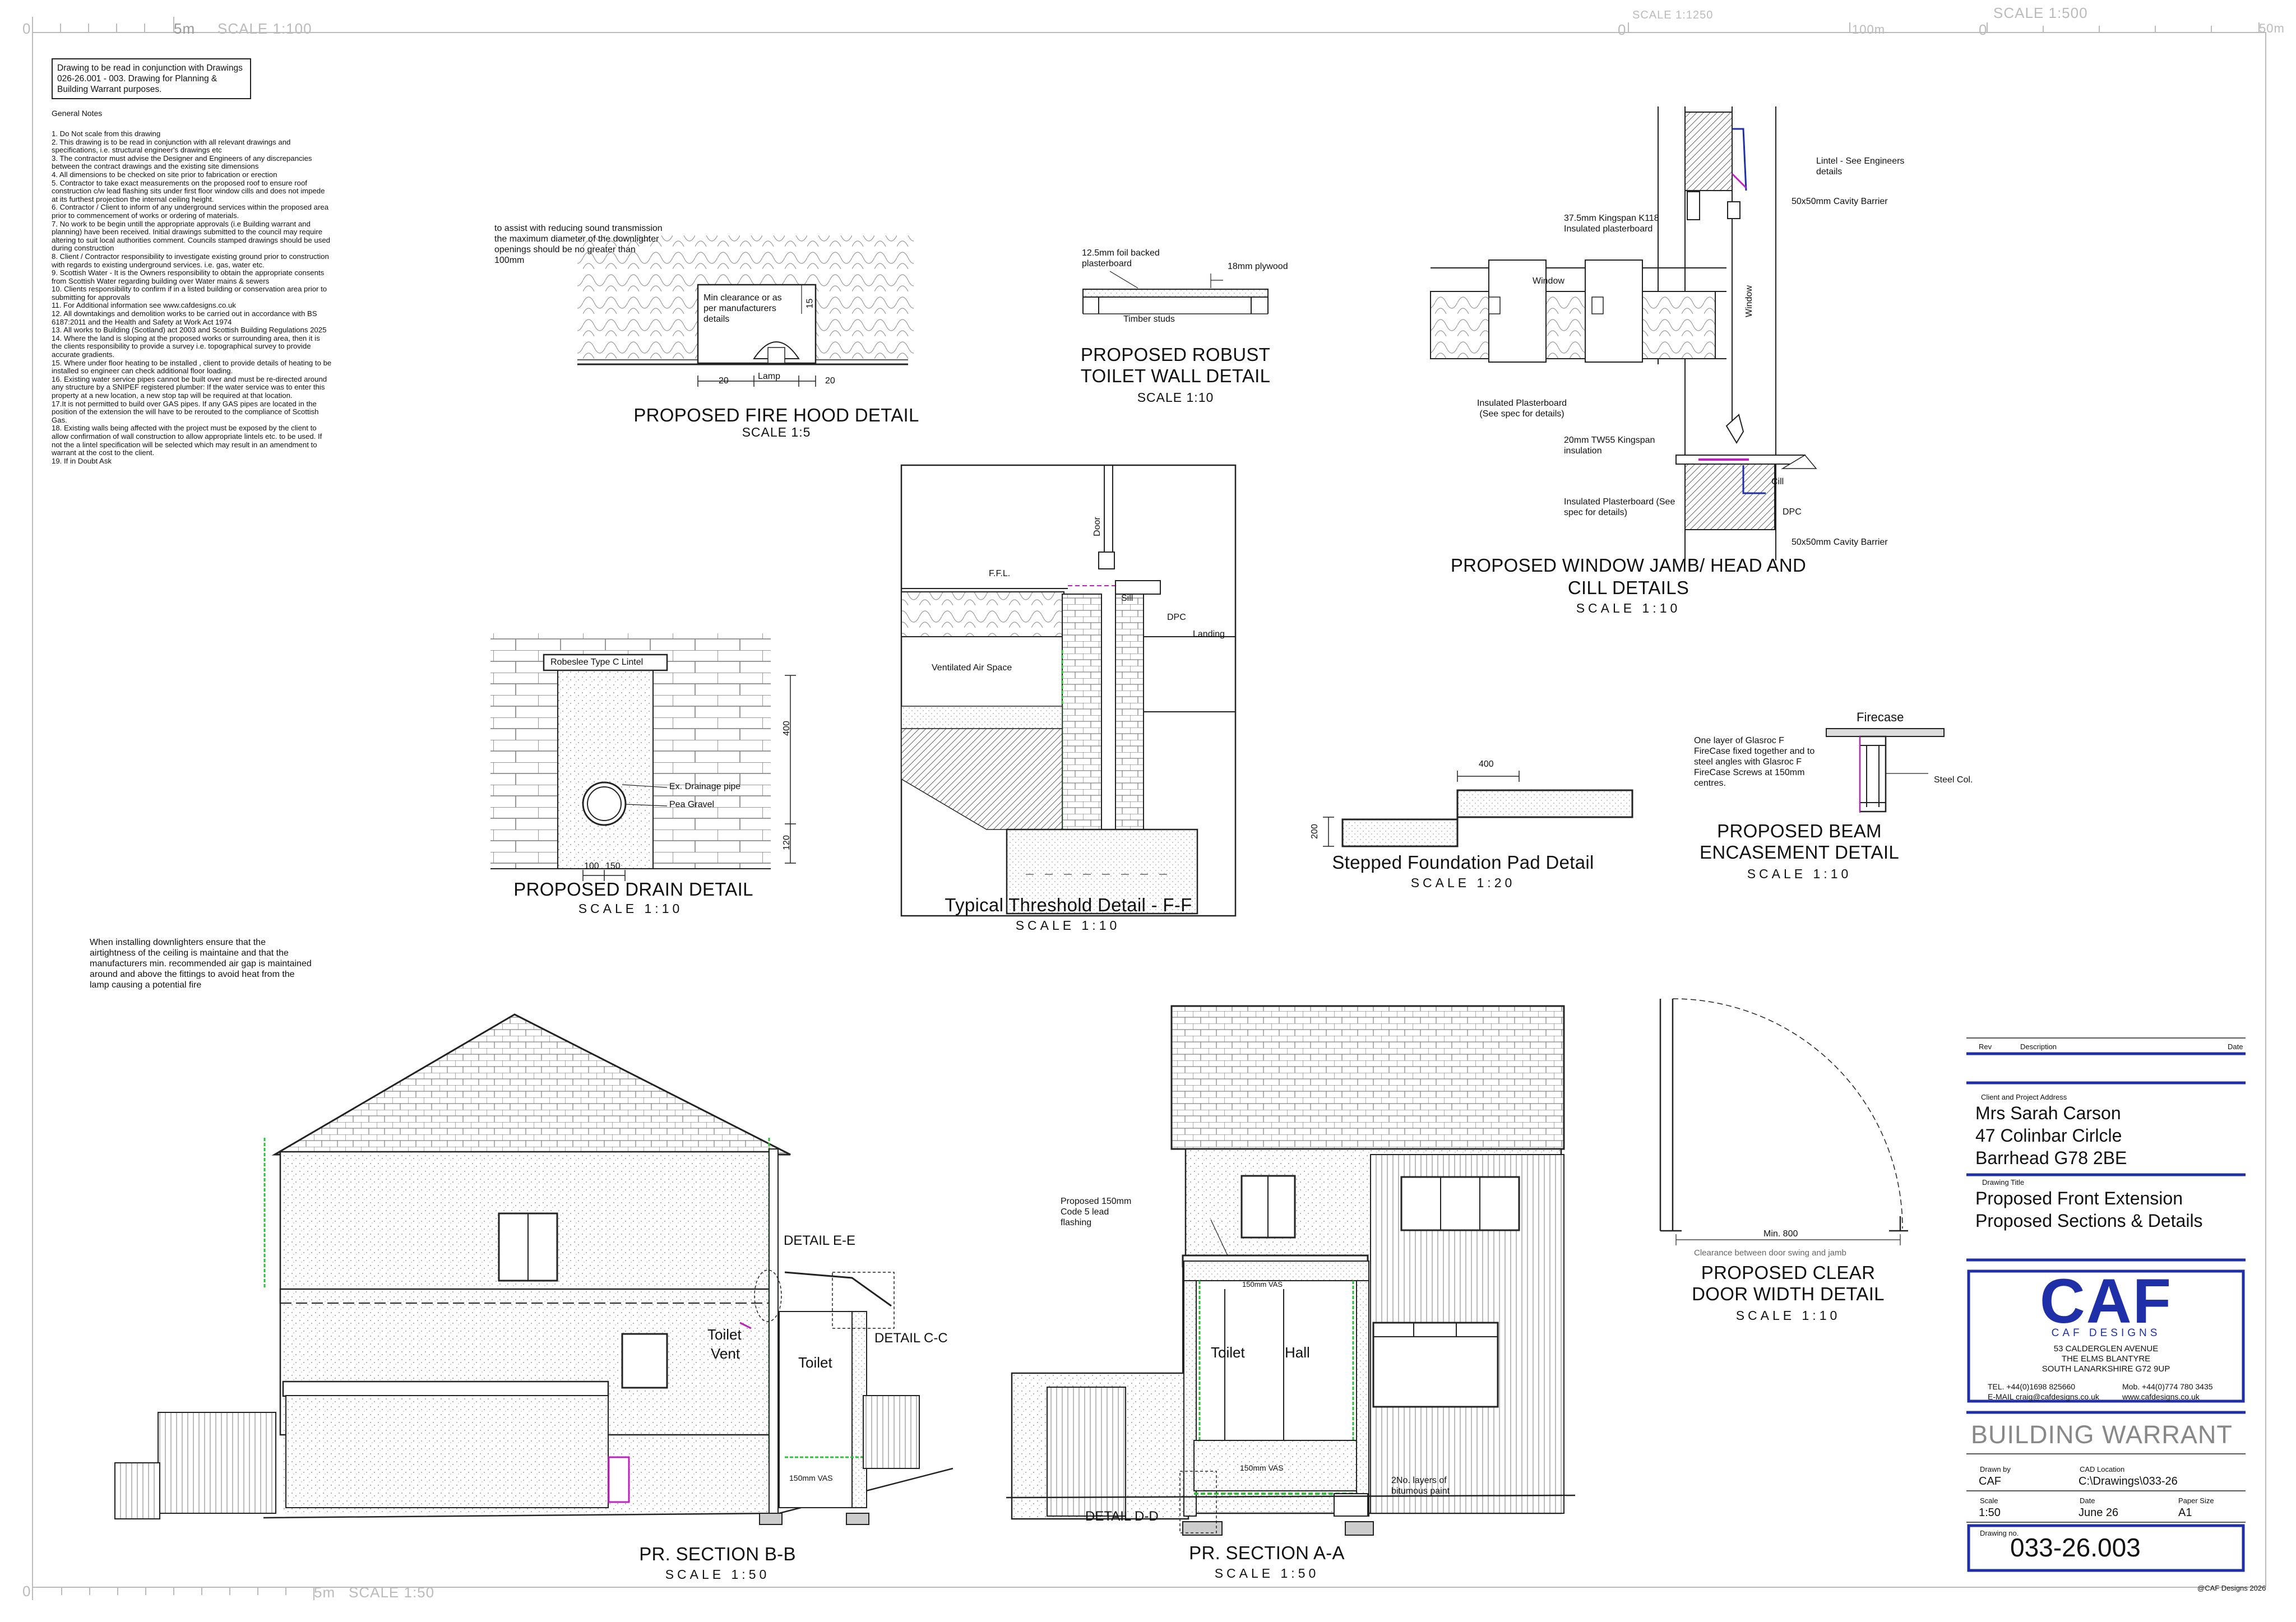 This screenshot has height=1622, width=2296. What do you see at coordinates (2048, 1135) in the screenshot?
I see `tb-client-line-2: 47 Colinbar Cirlcle` at bounding box center [2048, 1135].